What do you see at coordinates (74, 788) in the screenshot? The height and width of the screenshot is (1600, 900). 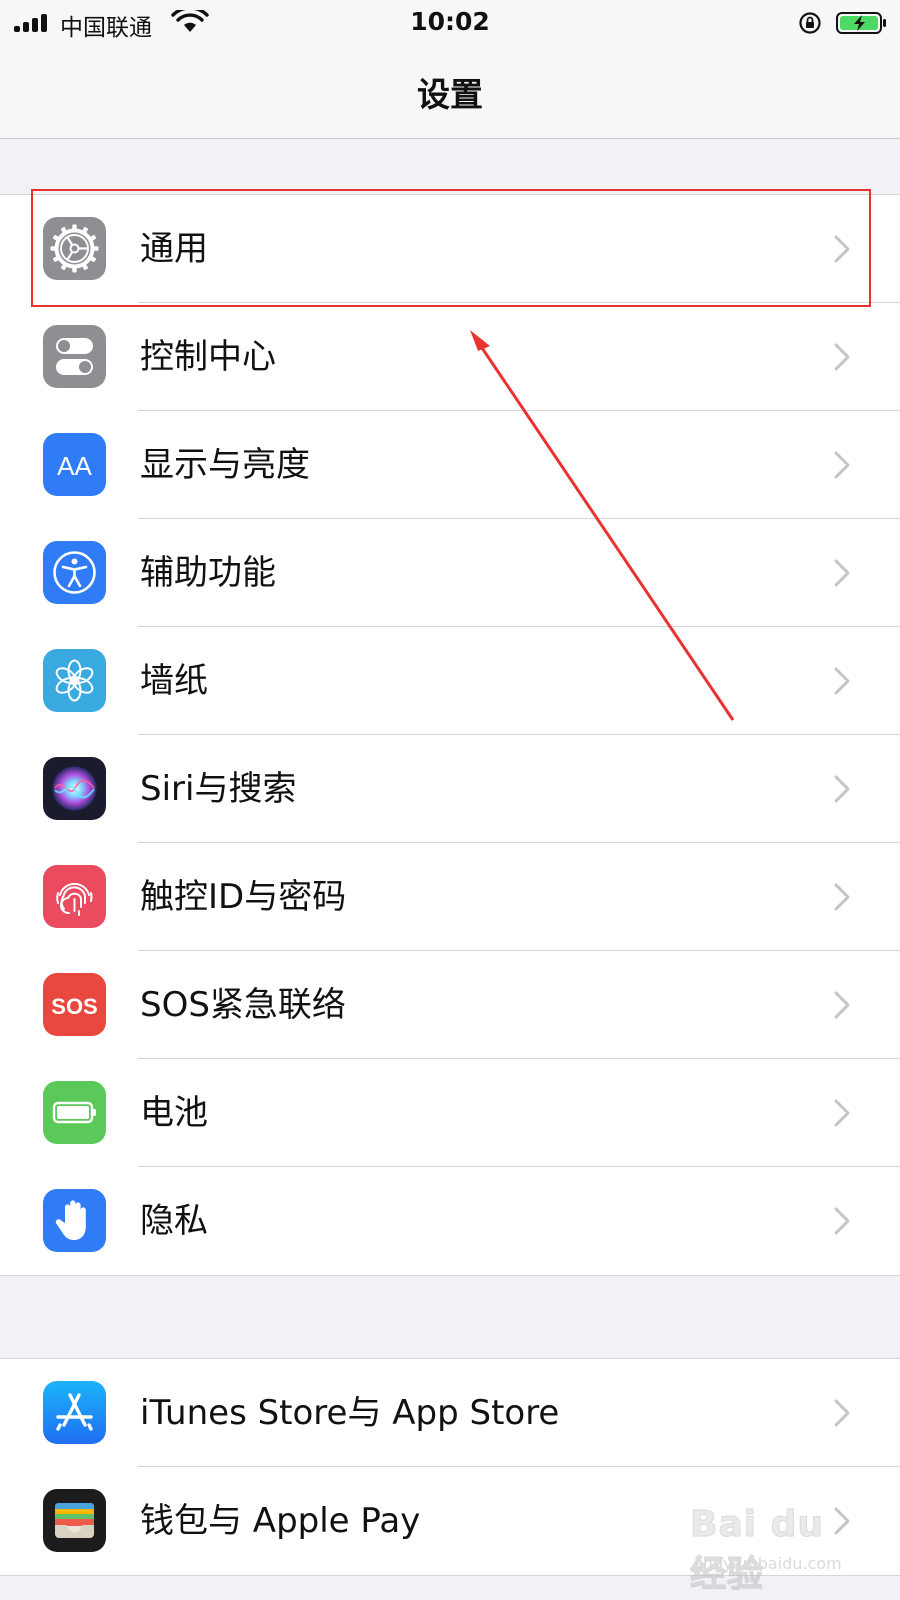 I see `siri-icon` at bounding box center [74, 788].